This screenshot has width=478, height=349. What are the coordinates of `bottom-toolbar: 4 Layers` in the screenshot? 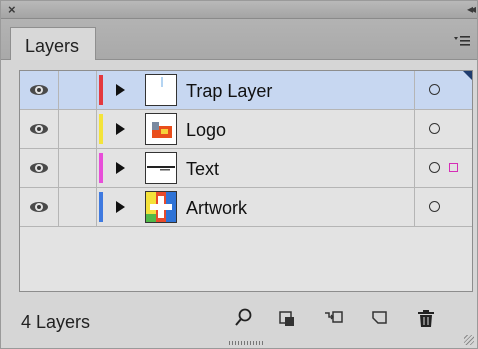 It's located at (239, 317).